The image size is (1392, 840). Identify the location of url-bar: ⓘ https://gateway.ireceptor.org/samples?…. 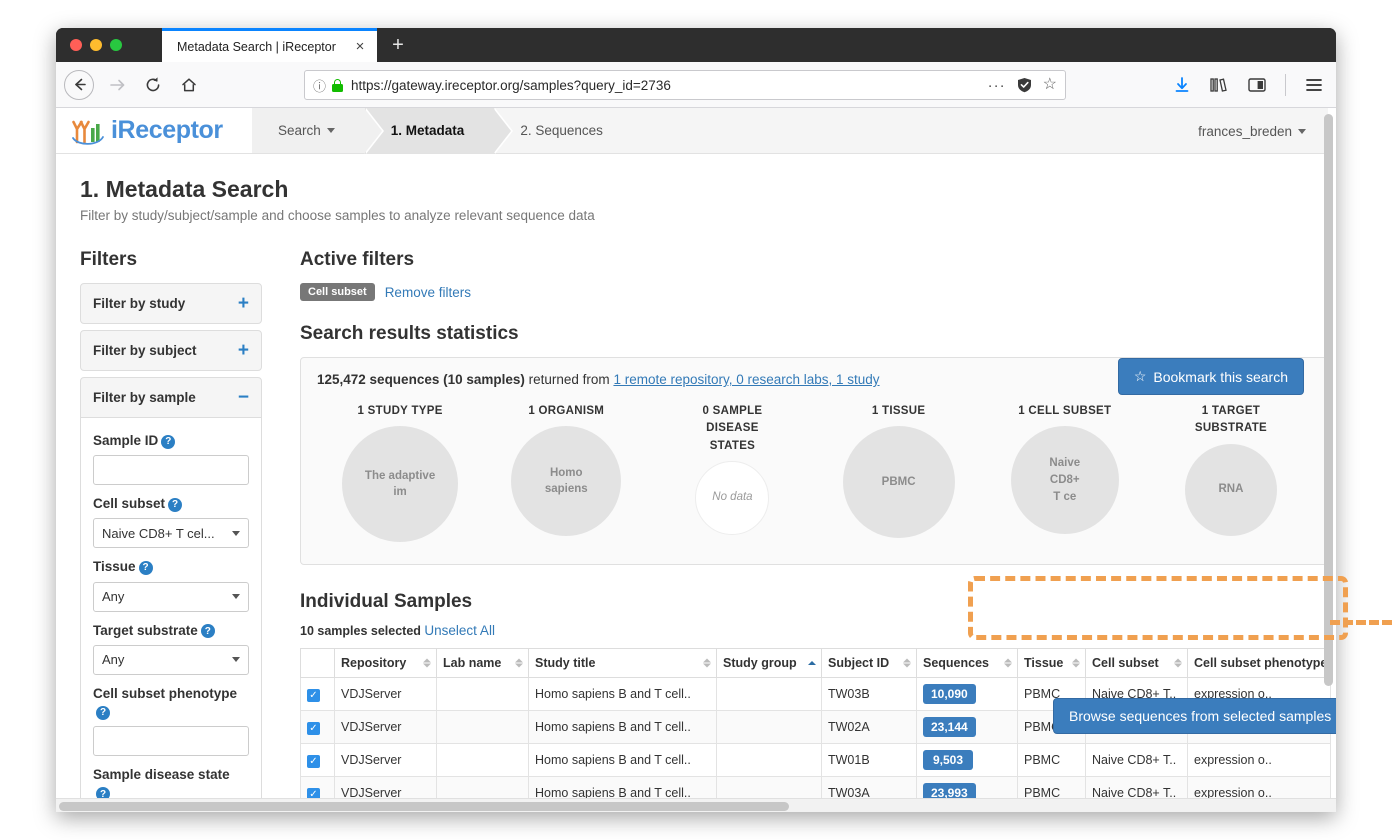
(685, 85).